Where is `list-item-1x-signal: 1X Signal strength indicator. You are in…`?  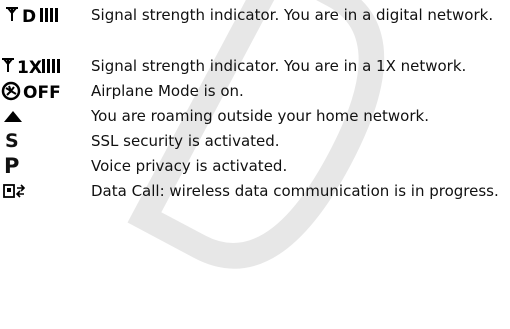
list-item-1x-signal: 1X Signal strength indicator. You are in… is located at coordinates (255, 66).